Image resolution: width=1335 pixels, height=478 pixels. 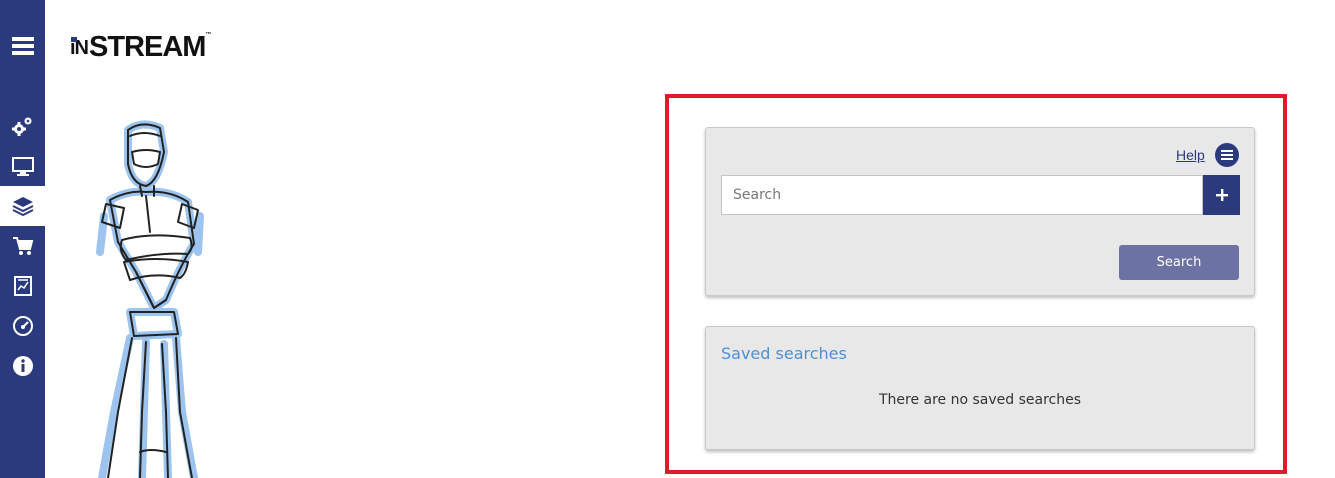 I want to click on report-chart-icon, so click(x=22, y=286).